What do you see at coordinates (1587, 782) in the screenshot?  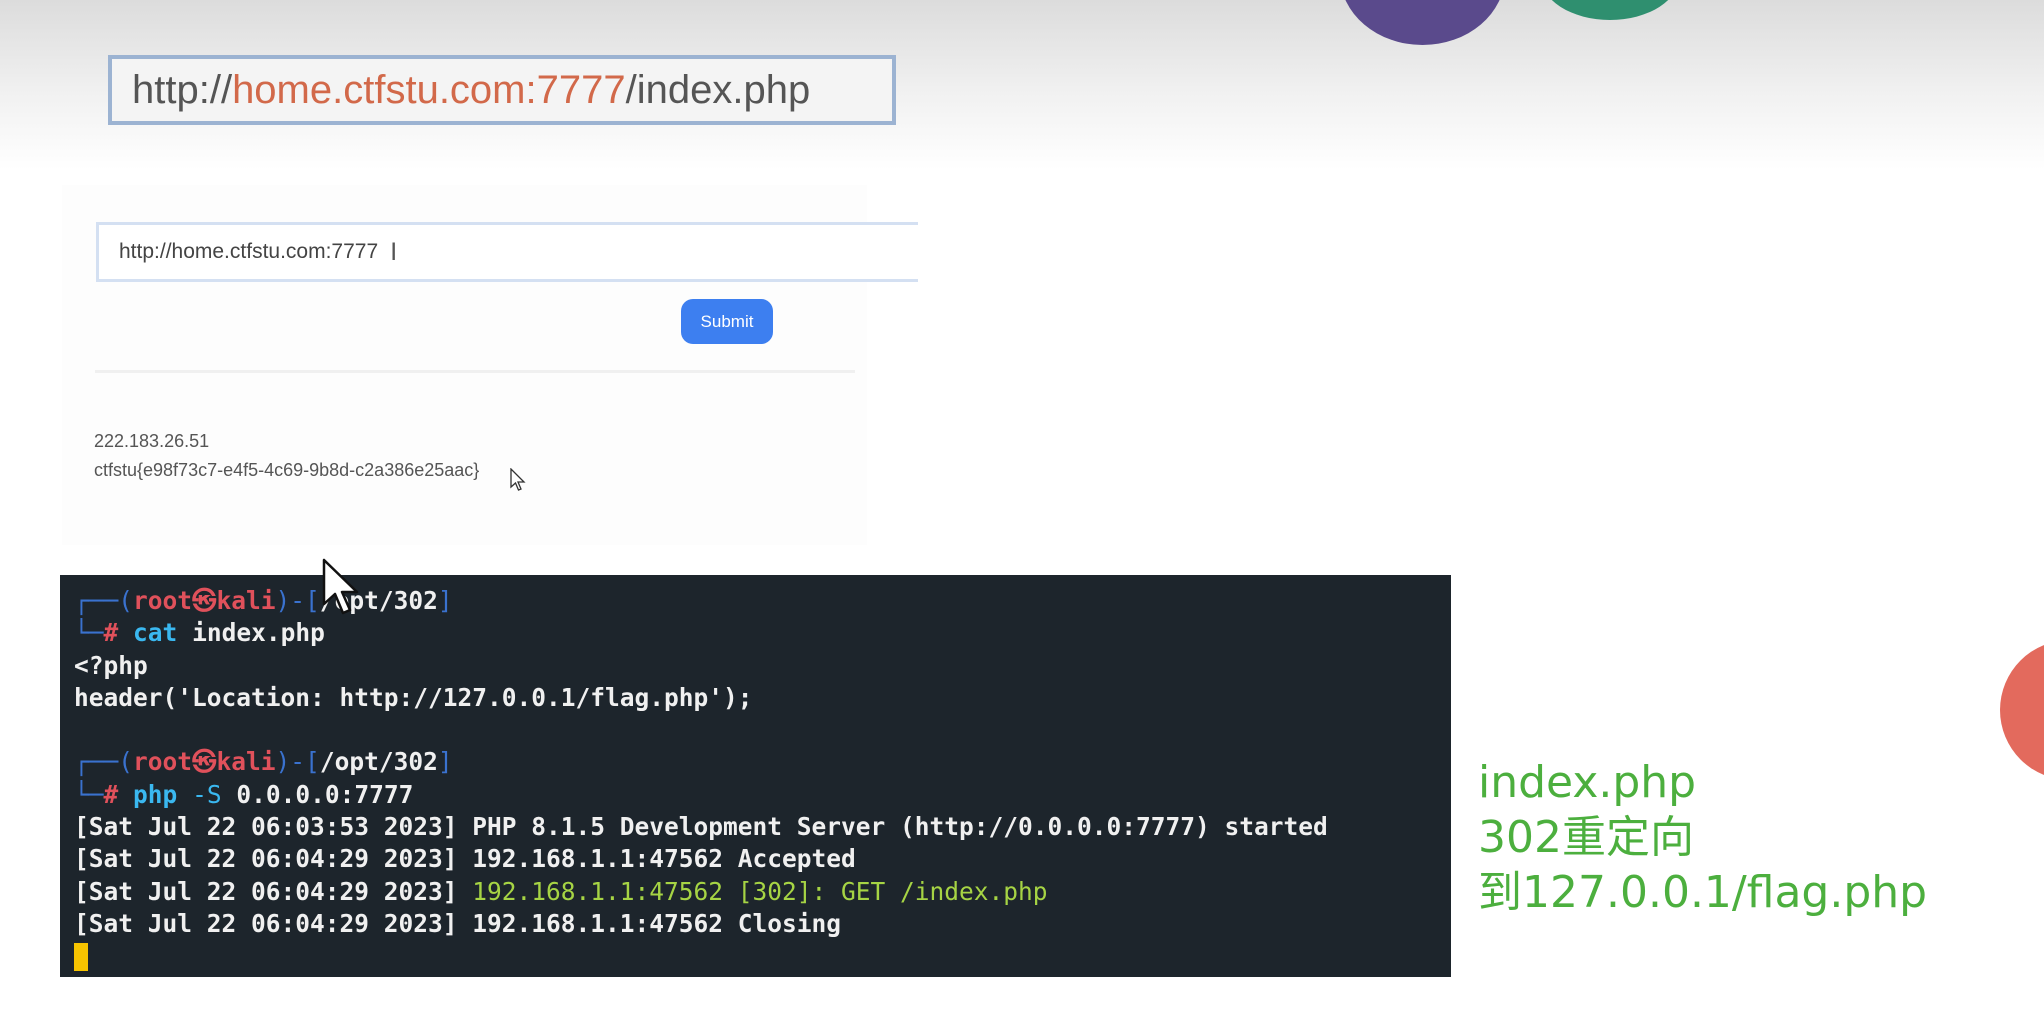 I see `note-line: index.php` at bounding box center [1587, 782].